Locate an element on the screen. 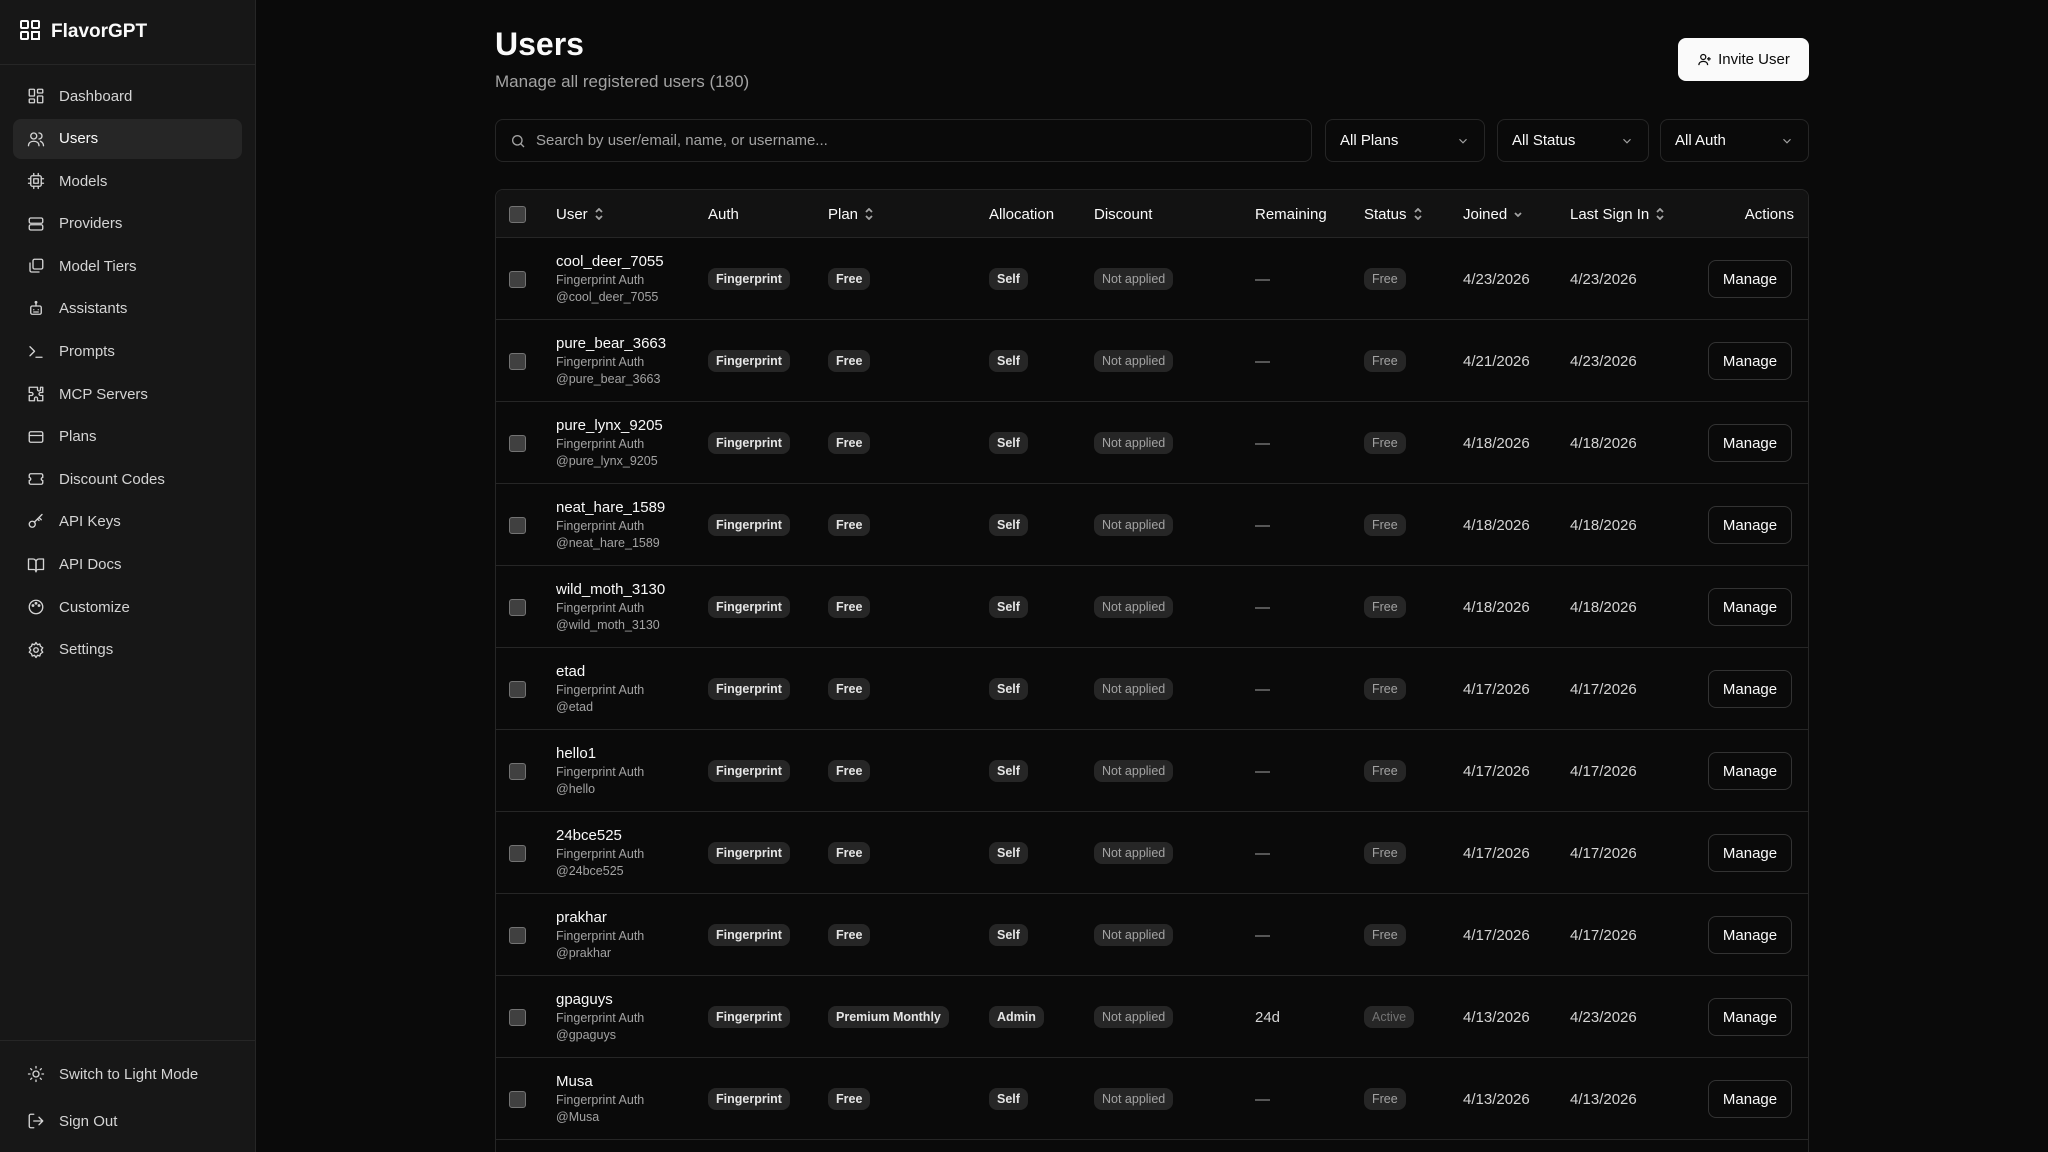 The image size is (2048, 1152). sidebar-item-mcp-servers: MCP Servers is located at coordinates (127, 394).